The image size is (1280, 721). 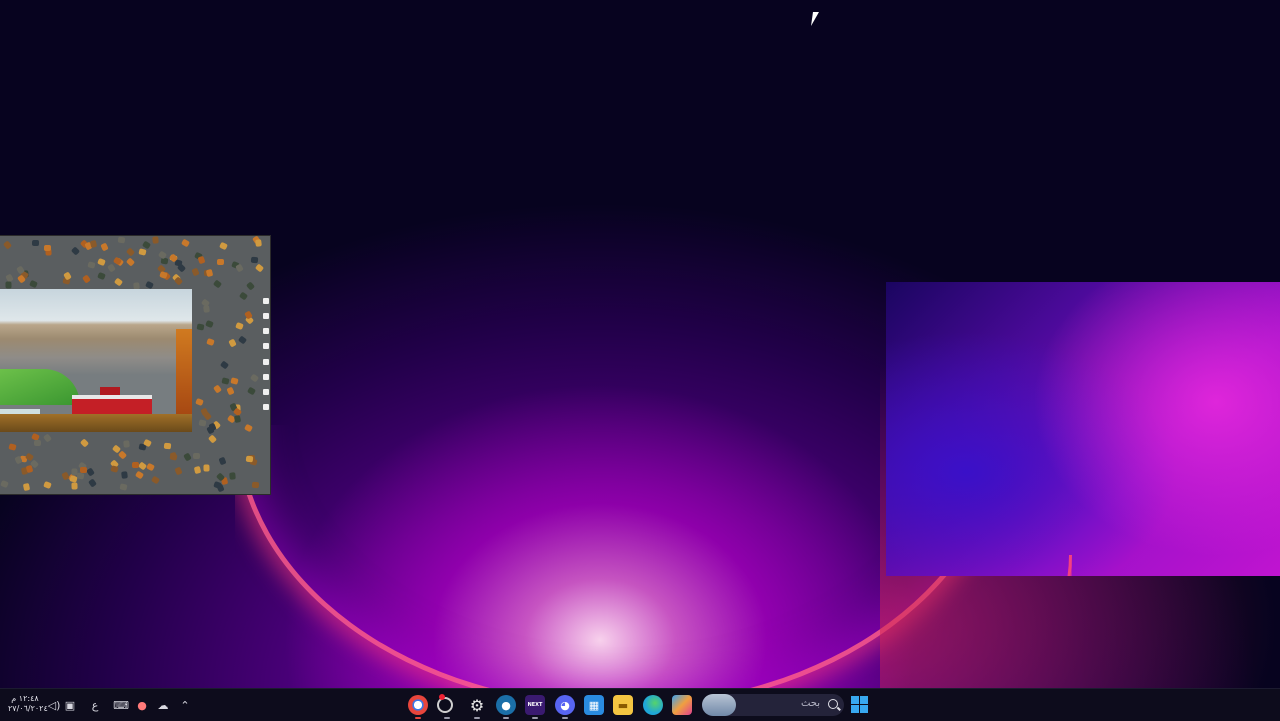 What do you see at coordinates (163, 705) in the screenshot?
I see `cloud-icon: ☁` at bounding box center [163, 705].